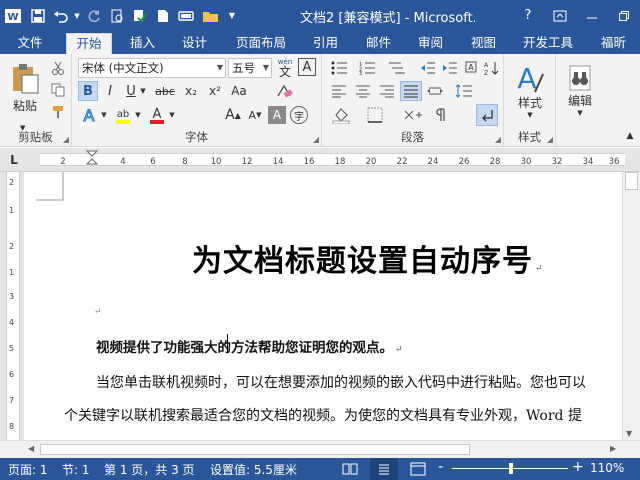 The height and width of the screenshot is (480, 640). What do you see at coordinates (253, 469) in the screenshot?
I see `status-setting: 设置值: 5.5厘米` at bounding box center [253, 469].